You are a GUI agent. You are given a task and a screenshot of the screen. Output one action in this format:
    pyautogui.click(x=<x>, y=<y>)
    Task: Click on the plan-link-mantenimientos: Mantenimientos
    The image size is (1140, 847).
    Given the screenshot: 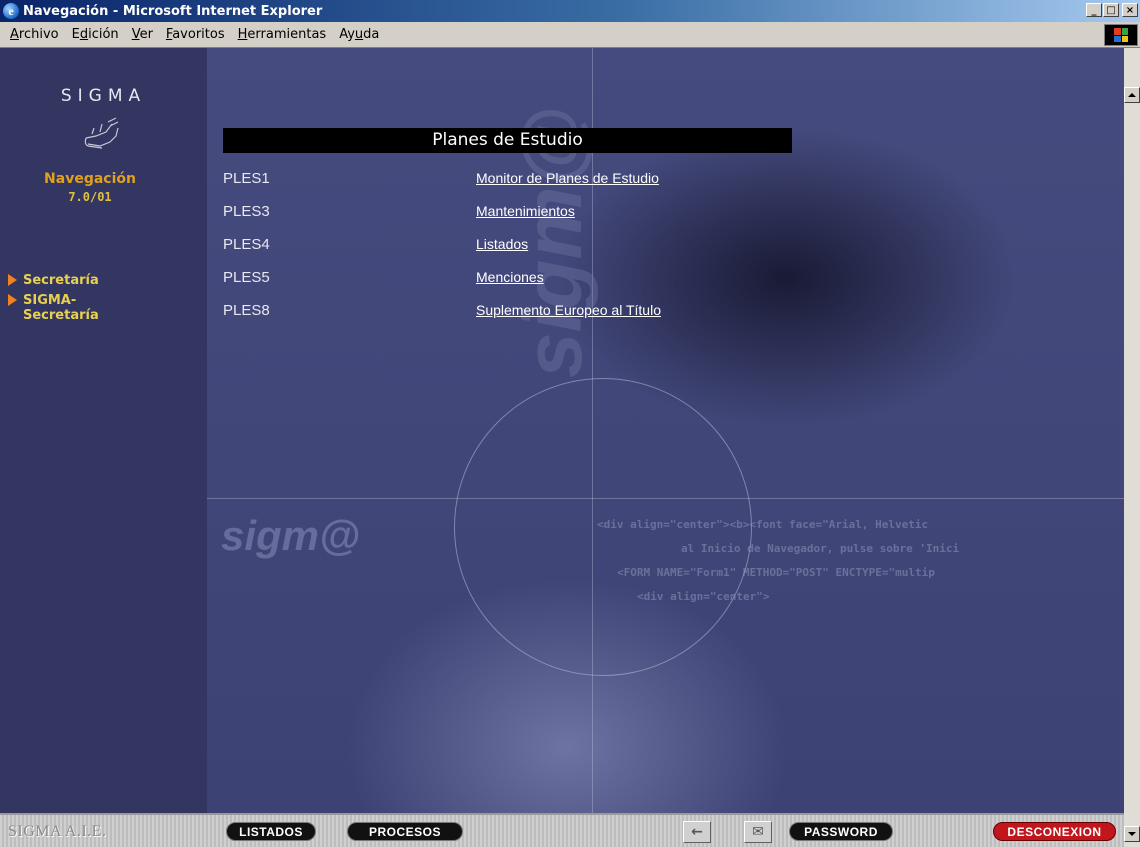 What is the action you would take?
    pyautogui.click(x=525, y=211)
    